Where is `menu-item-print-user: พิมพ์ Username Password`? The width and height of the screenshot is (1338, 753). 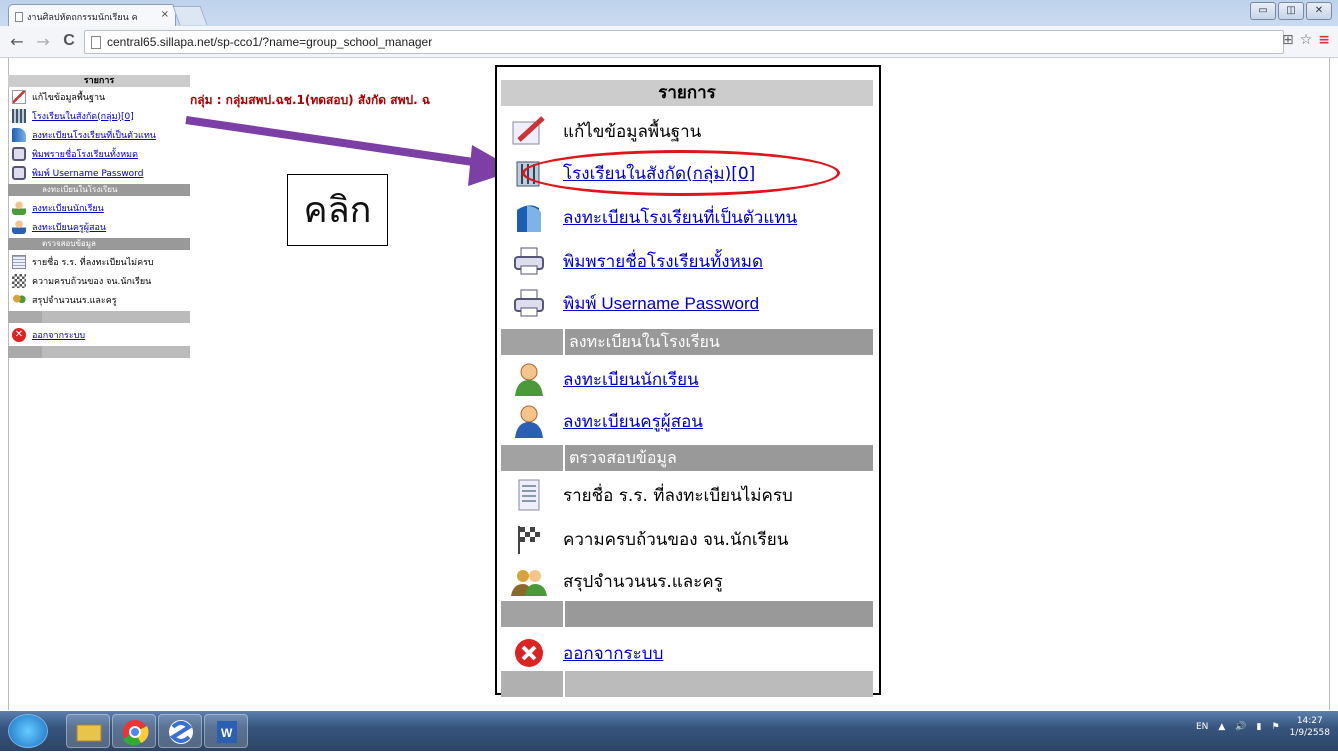 menu-item-print-user: พิมพ์ Username Password is located at coordinates (99, 172).